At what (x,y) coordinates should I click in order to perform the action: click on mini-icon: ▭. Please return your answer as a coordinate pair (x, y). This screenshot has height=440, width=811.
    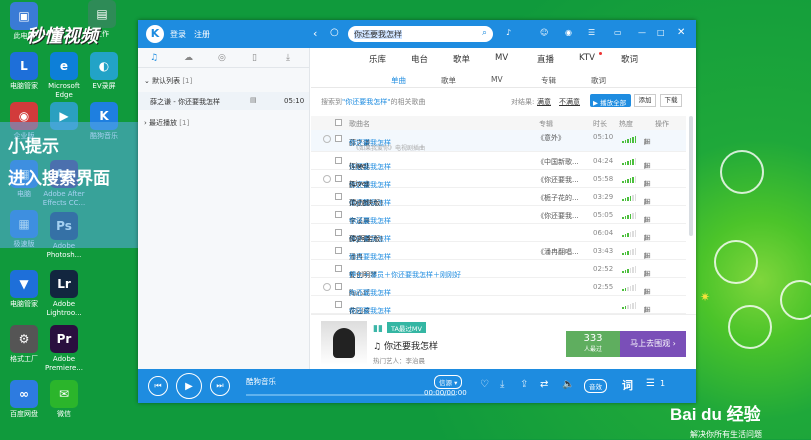
    Looking at the image, I should click on (618, 32).